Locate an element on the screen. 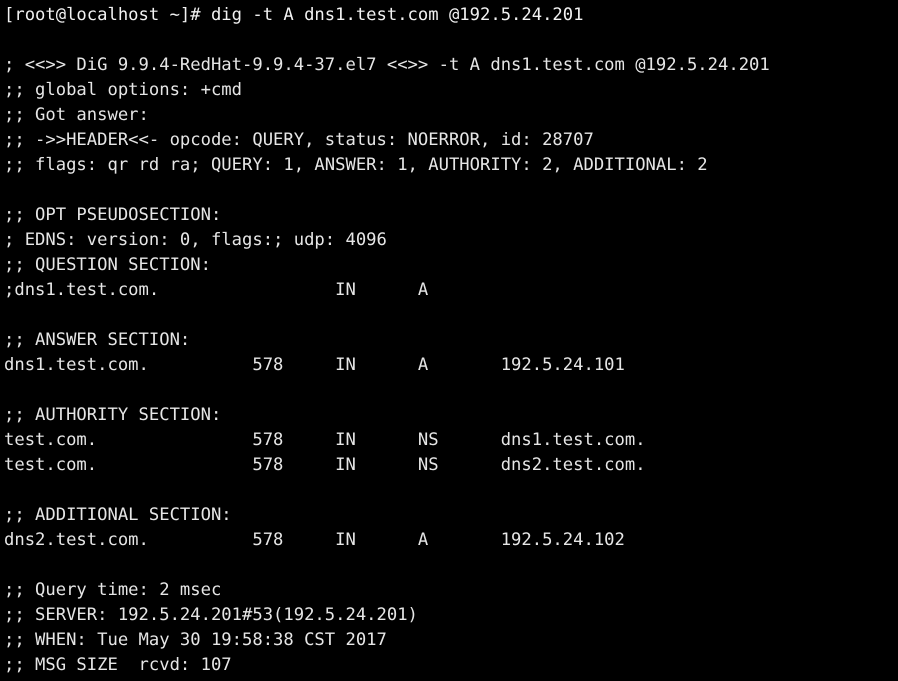 The image size is (898, 681). authority-section-row: test.com. 578 IN NS dns1.test.com. is located at coordinates (325, 440).